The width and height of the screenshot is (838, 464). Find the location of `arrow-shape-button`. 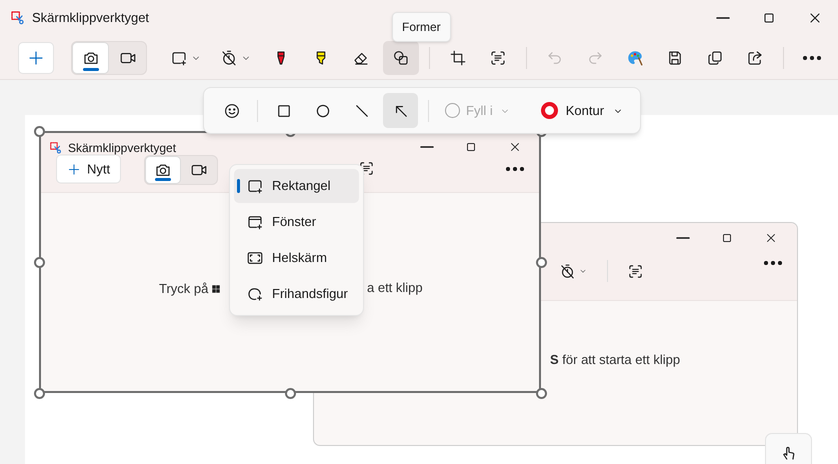

arrow-shape-button is located at coordinates (400, 110).